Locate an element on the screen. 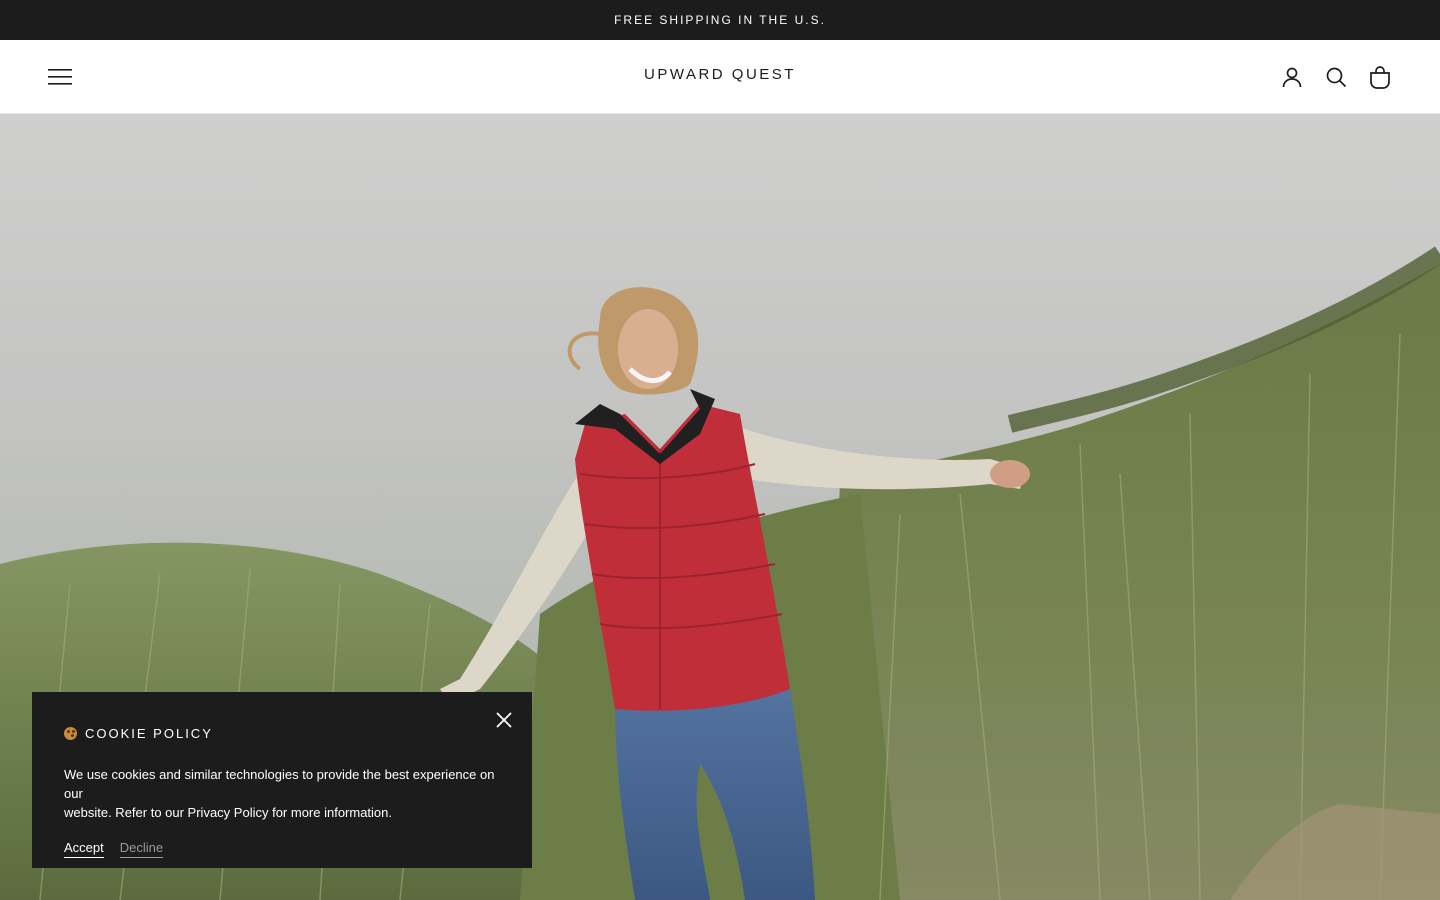 This screenshot has width=1440, height=900. site-logo: UPWARD QUEST is located at coordinates (720, 74).